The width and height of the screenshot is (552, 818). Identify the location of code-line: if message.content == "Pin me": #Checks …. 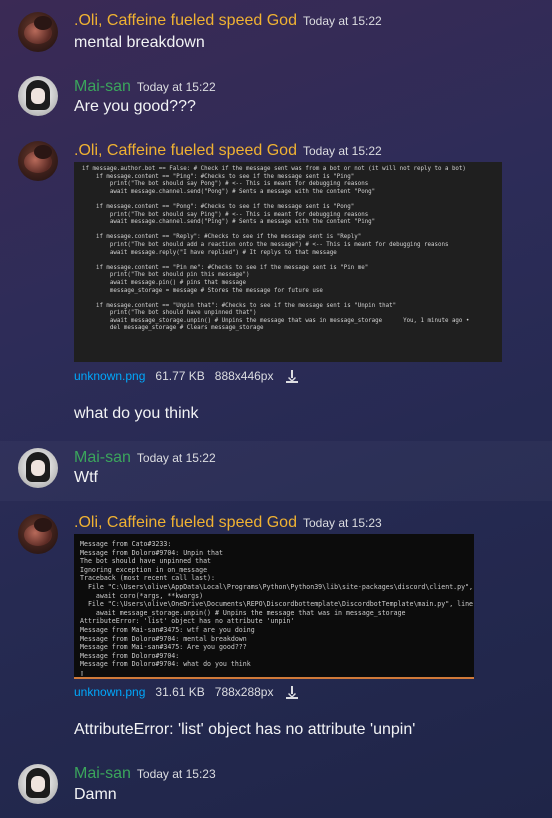
(225, 267).